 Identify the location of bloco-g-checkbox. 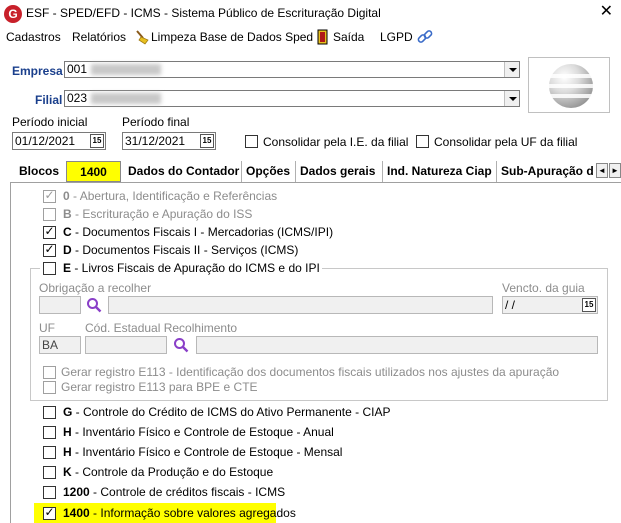
(49, 412).